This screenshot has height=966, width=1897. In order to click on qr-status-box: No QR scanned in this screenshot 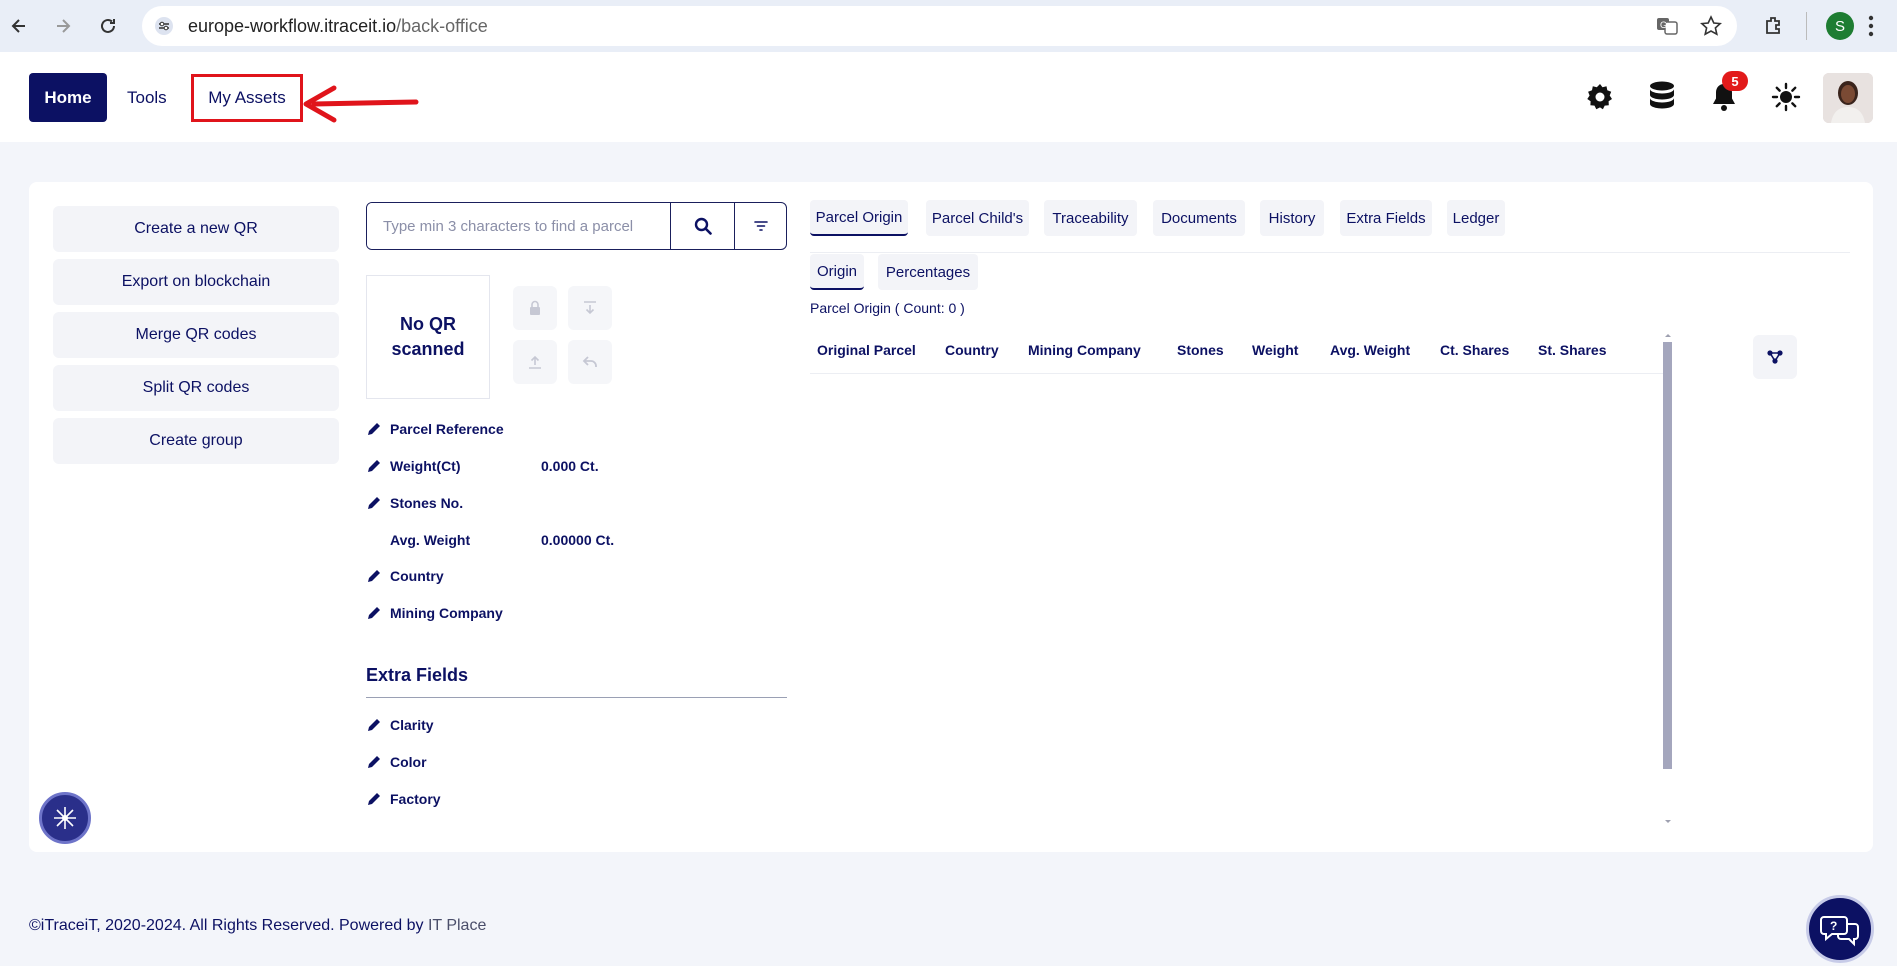, I will do `click(428, 337)`.